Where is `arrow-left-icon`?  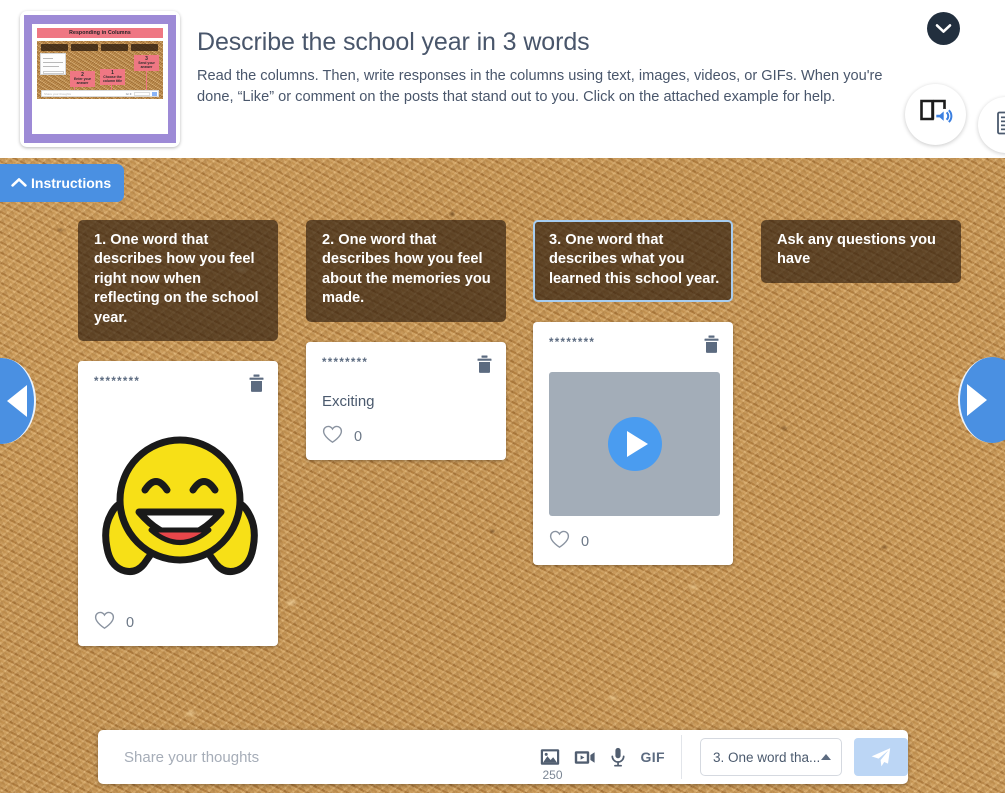 arrow-left-icon is located at coordinates (17, 401).